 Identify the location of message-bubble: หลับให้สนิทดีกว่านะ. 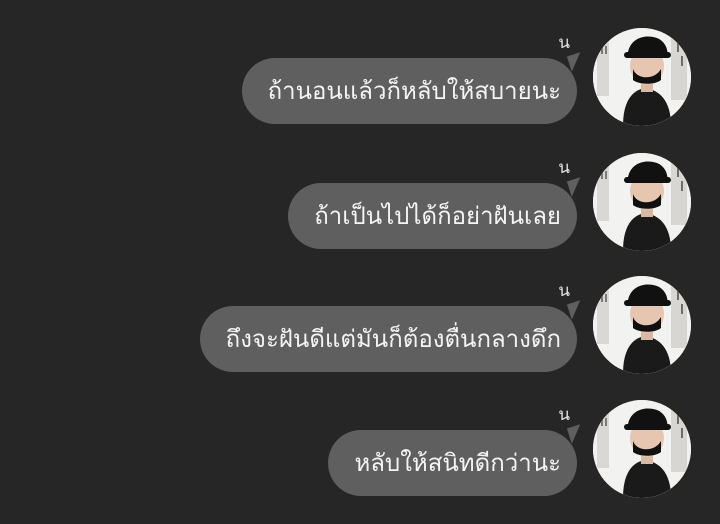
(452, 463).